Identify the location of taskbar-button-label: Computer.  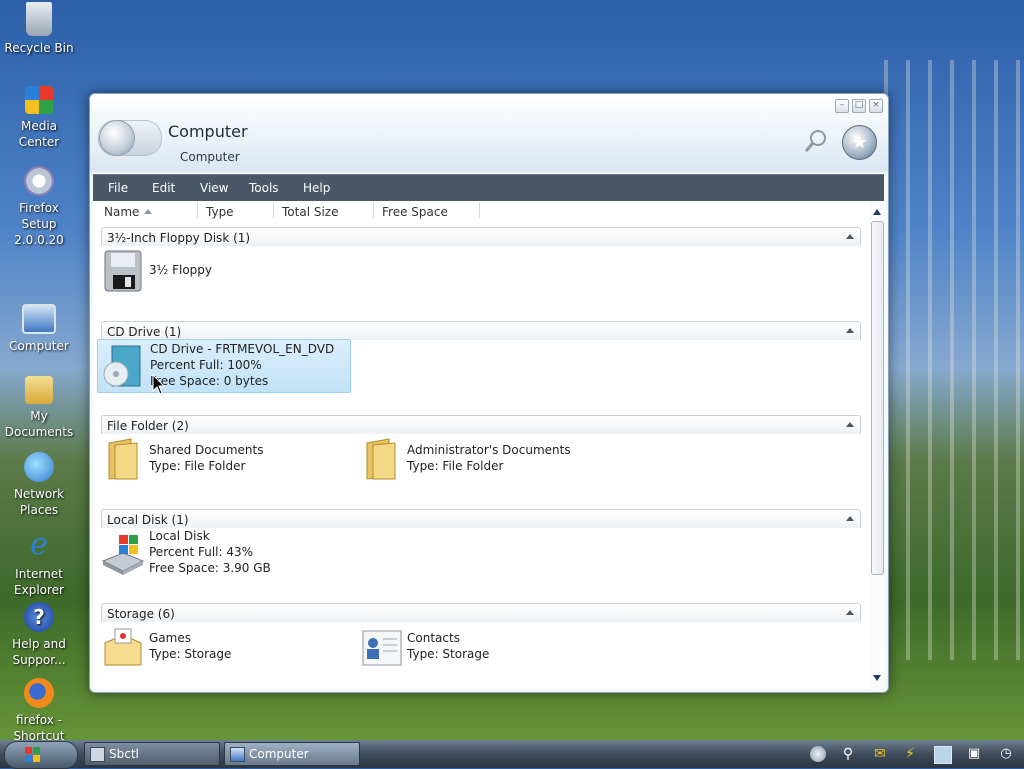
(279, 754).